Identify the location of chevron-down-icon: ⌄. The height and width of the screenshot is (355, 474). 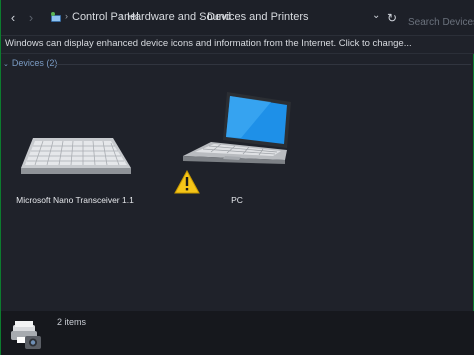
(6, 64).